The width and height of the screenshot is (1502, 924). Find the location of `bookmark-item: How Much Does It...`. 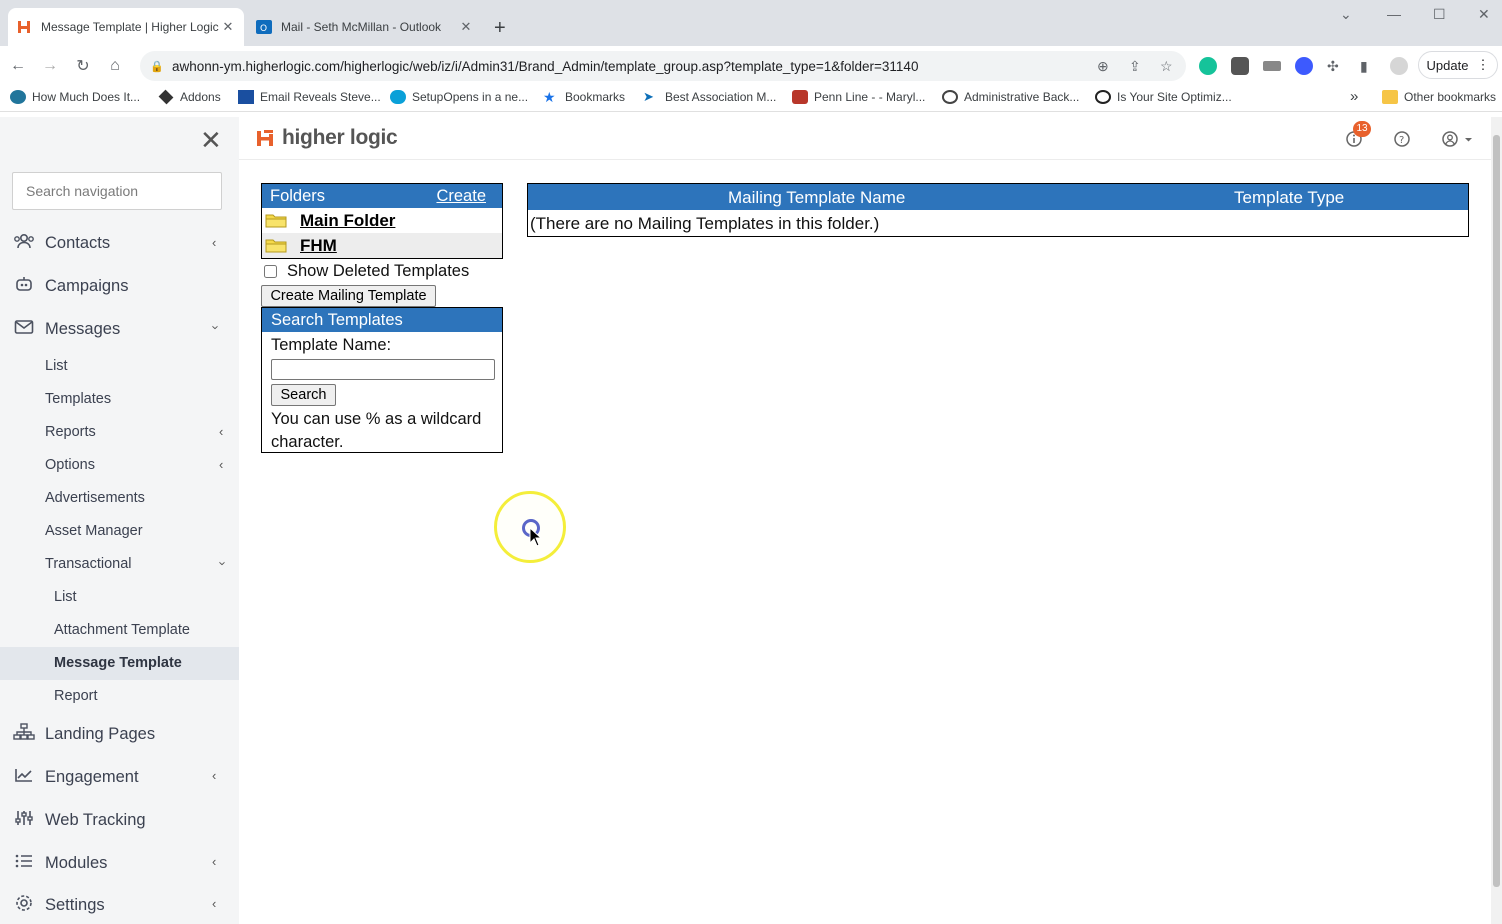

bookmark-item: How Much Does It... is located at coordinates (75, 97).